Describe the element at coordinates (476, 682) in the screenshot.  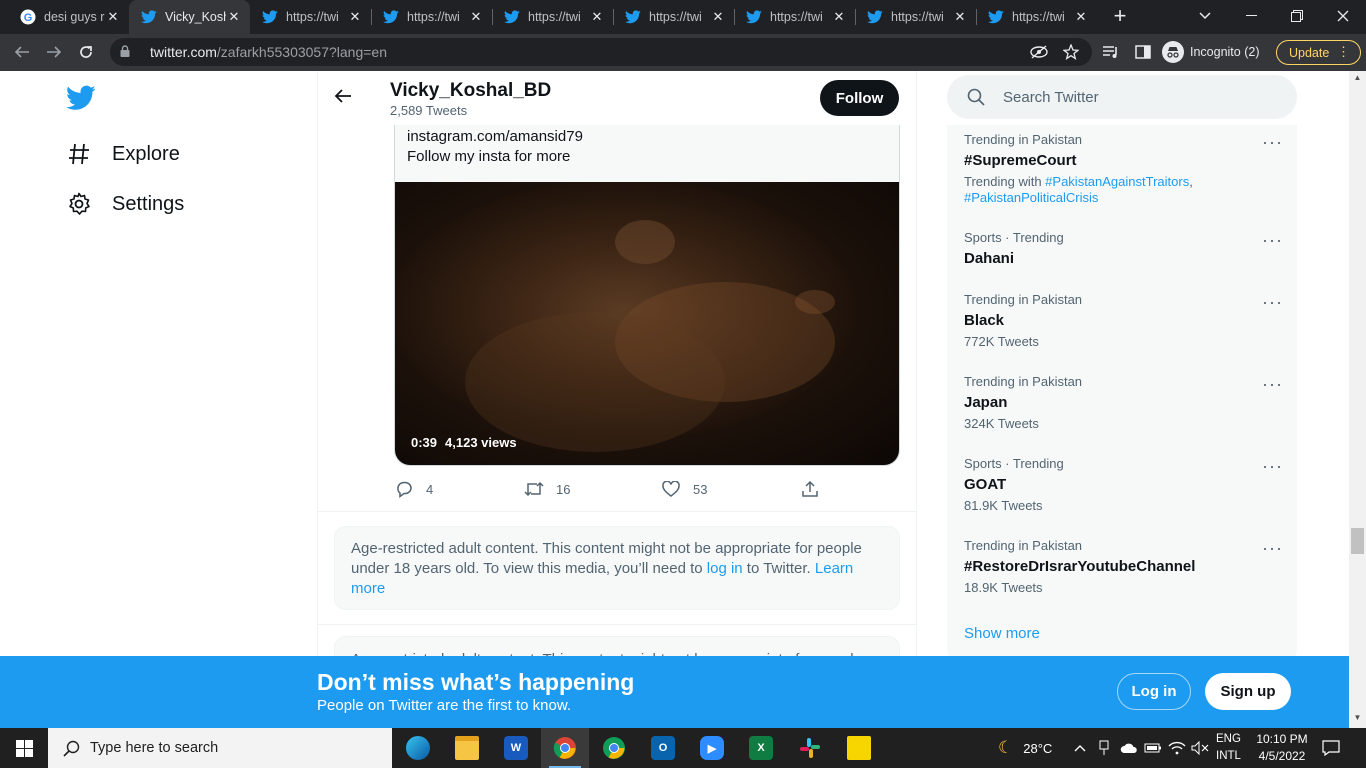
I see `banner-headline: Don’t miss what’s happening` at that location.